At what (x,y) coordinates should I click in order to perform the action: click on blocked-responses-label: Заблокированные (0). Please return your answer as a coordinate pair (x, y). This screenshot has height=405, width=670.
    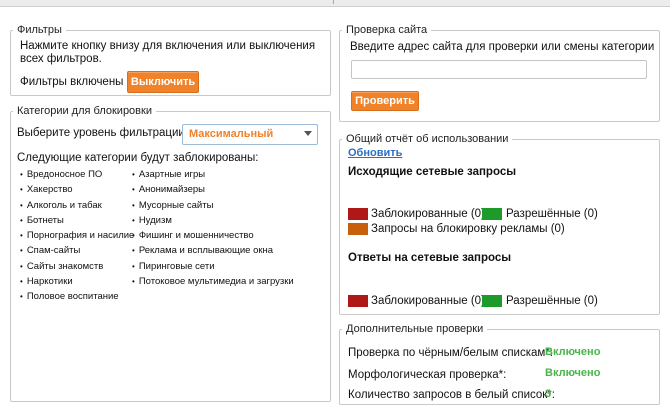
    Looking at the image, I should click on (428, 301).